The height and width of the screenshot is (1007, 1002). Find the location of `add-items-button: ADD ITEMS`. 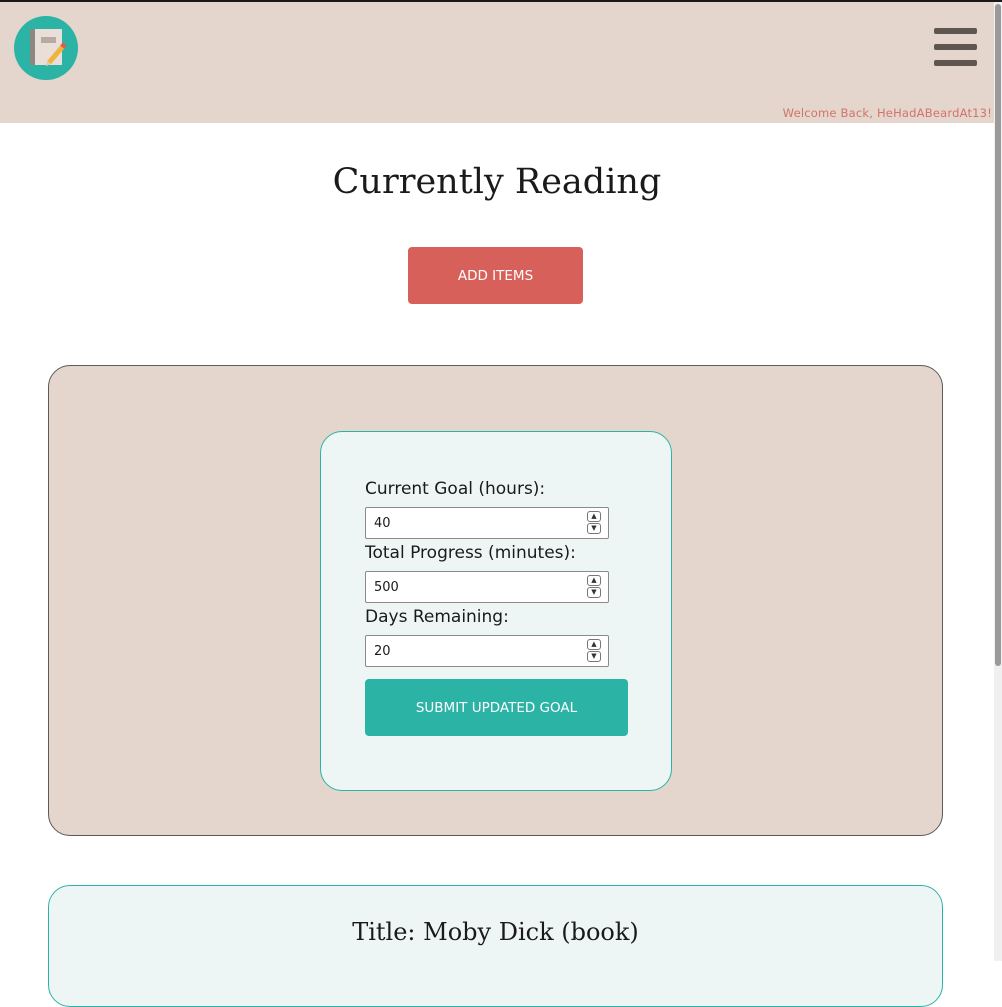

add-items-button: ADD ITEMS is located at coordinates (495, 275).